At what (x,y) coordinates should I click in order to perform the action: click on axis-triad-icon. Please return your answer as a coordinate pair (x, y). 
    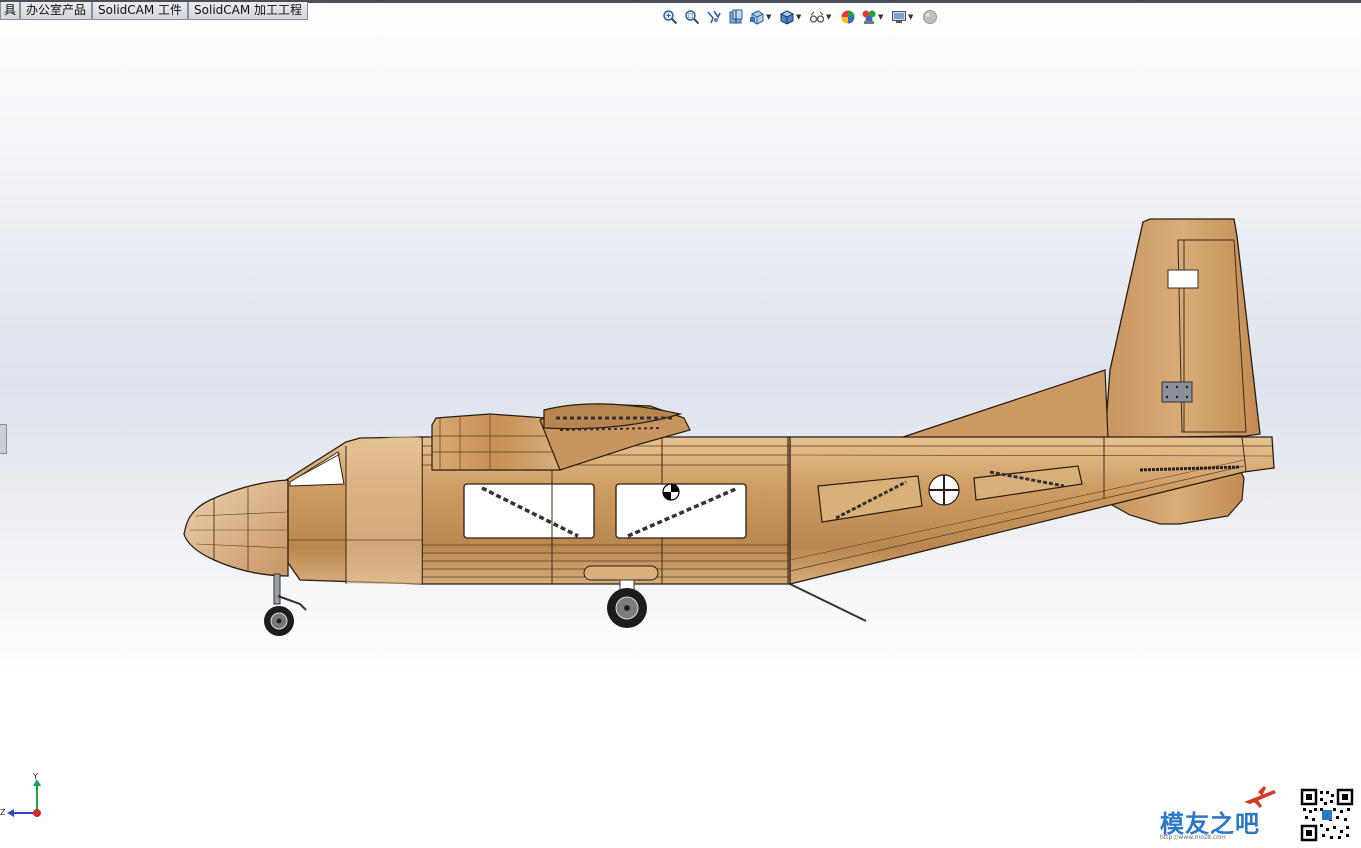
    Looking at the image, I should click on (24, 798).